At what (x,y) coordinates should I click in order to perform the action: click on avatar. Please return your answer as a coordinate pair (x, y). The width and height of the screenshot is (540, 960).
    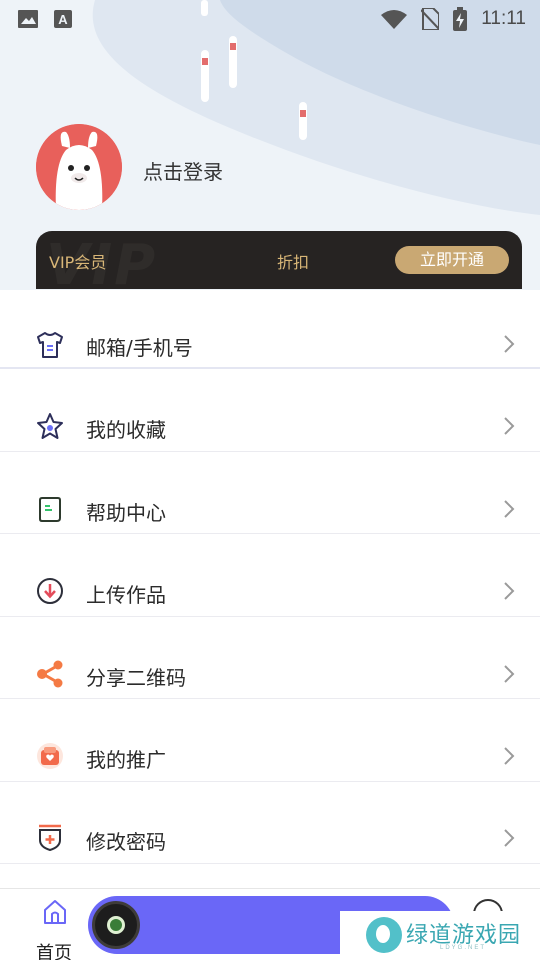
    Looking at the image, I should click on (79, 167).